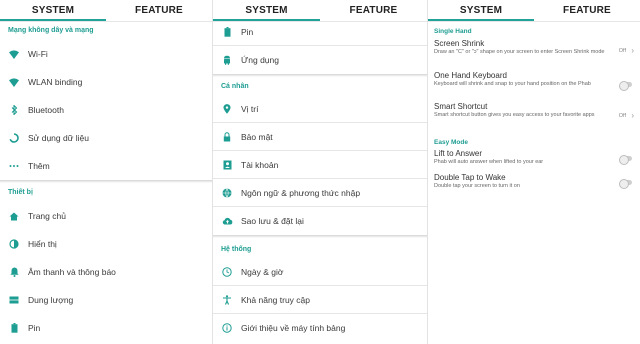  I want to click on section-header-system: Hệ thống, so click(236, 249).